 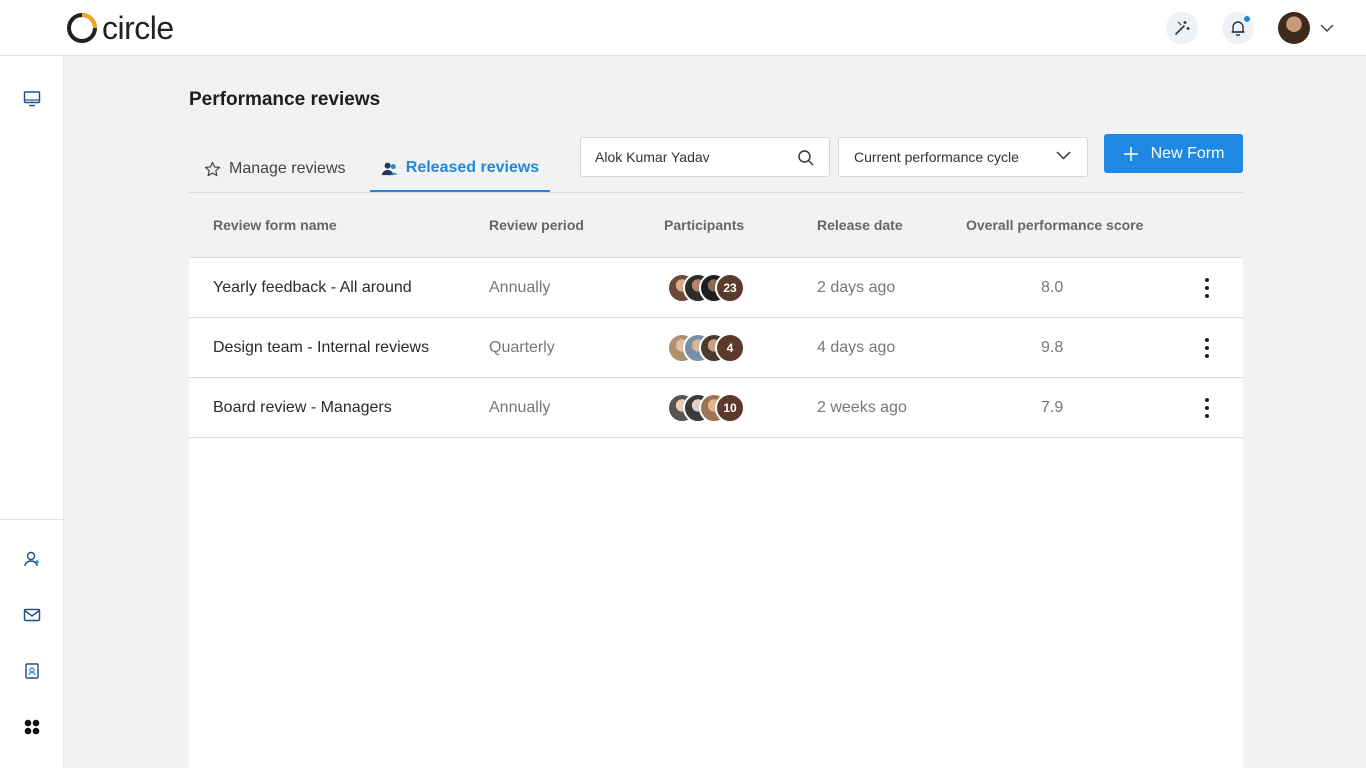 I want to click on column-header-score: Overall performance score, so click(x=1054, y=225).